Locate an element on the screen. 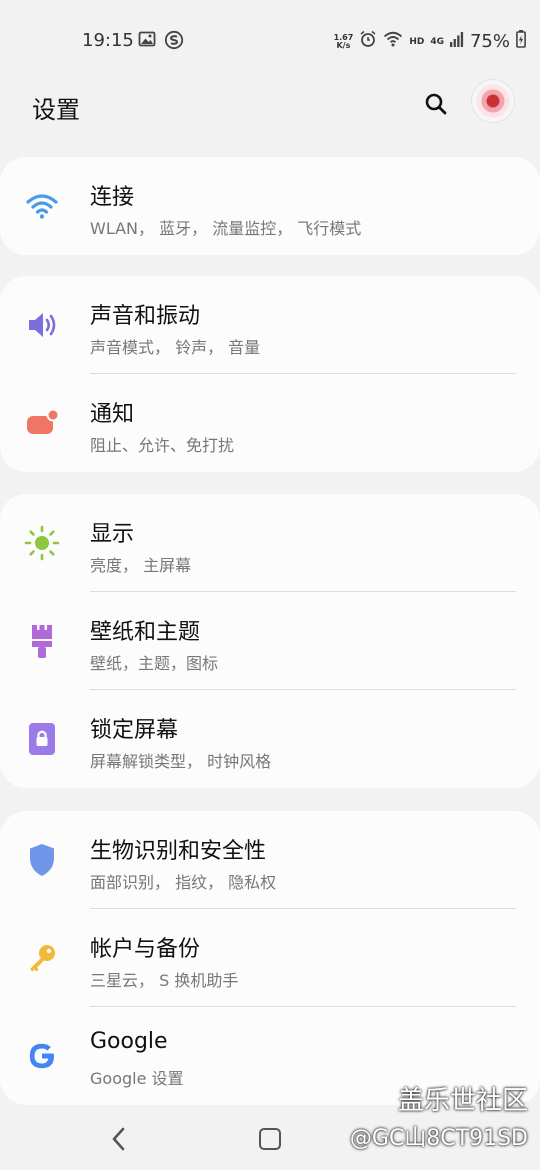 The width and height of the screenshot is (540, 1170). menu-item-display: 显示 亮度， 主屏幕 is located at coordinates (270, 543).